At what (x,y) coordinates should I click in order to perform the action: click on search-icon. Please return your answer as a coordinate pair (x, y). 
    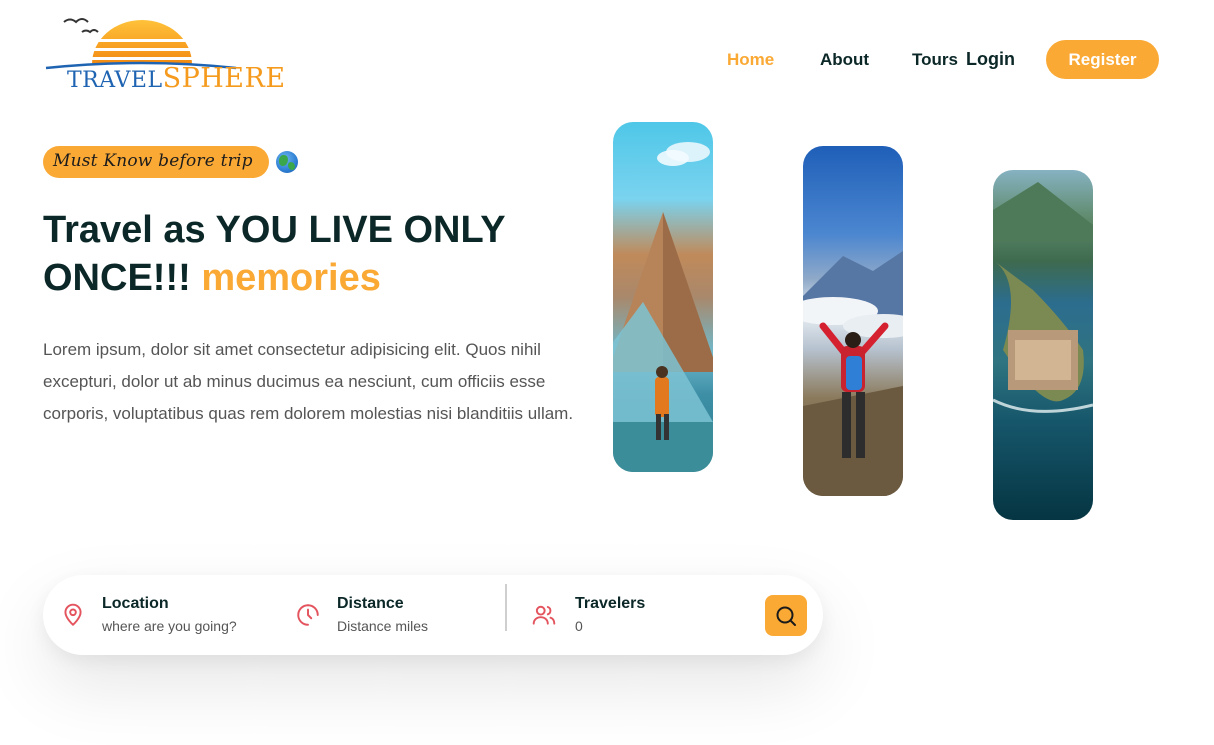
    Looking at the image, I should click on (786, 616).